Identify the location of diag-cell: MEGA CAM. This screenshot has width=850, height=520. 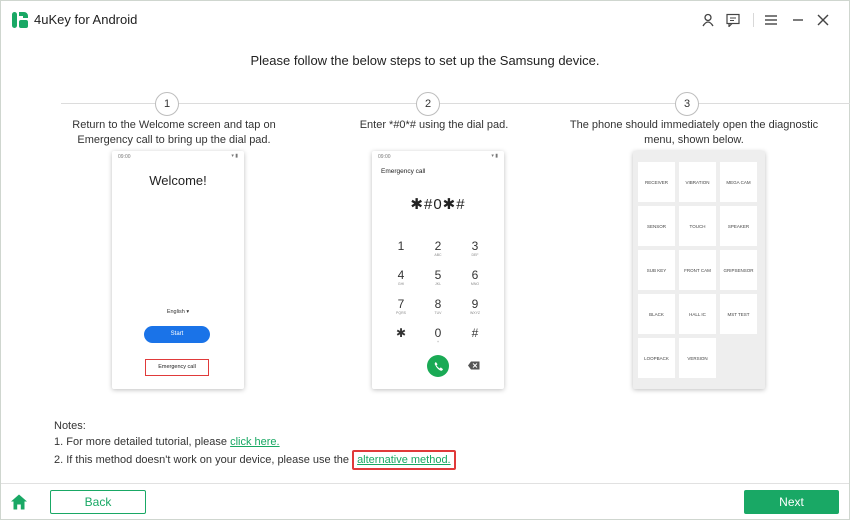
(738, 182).